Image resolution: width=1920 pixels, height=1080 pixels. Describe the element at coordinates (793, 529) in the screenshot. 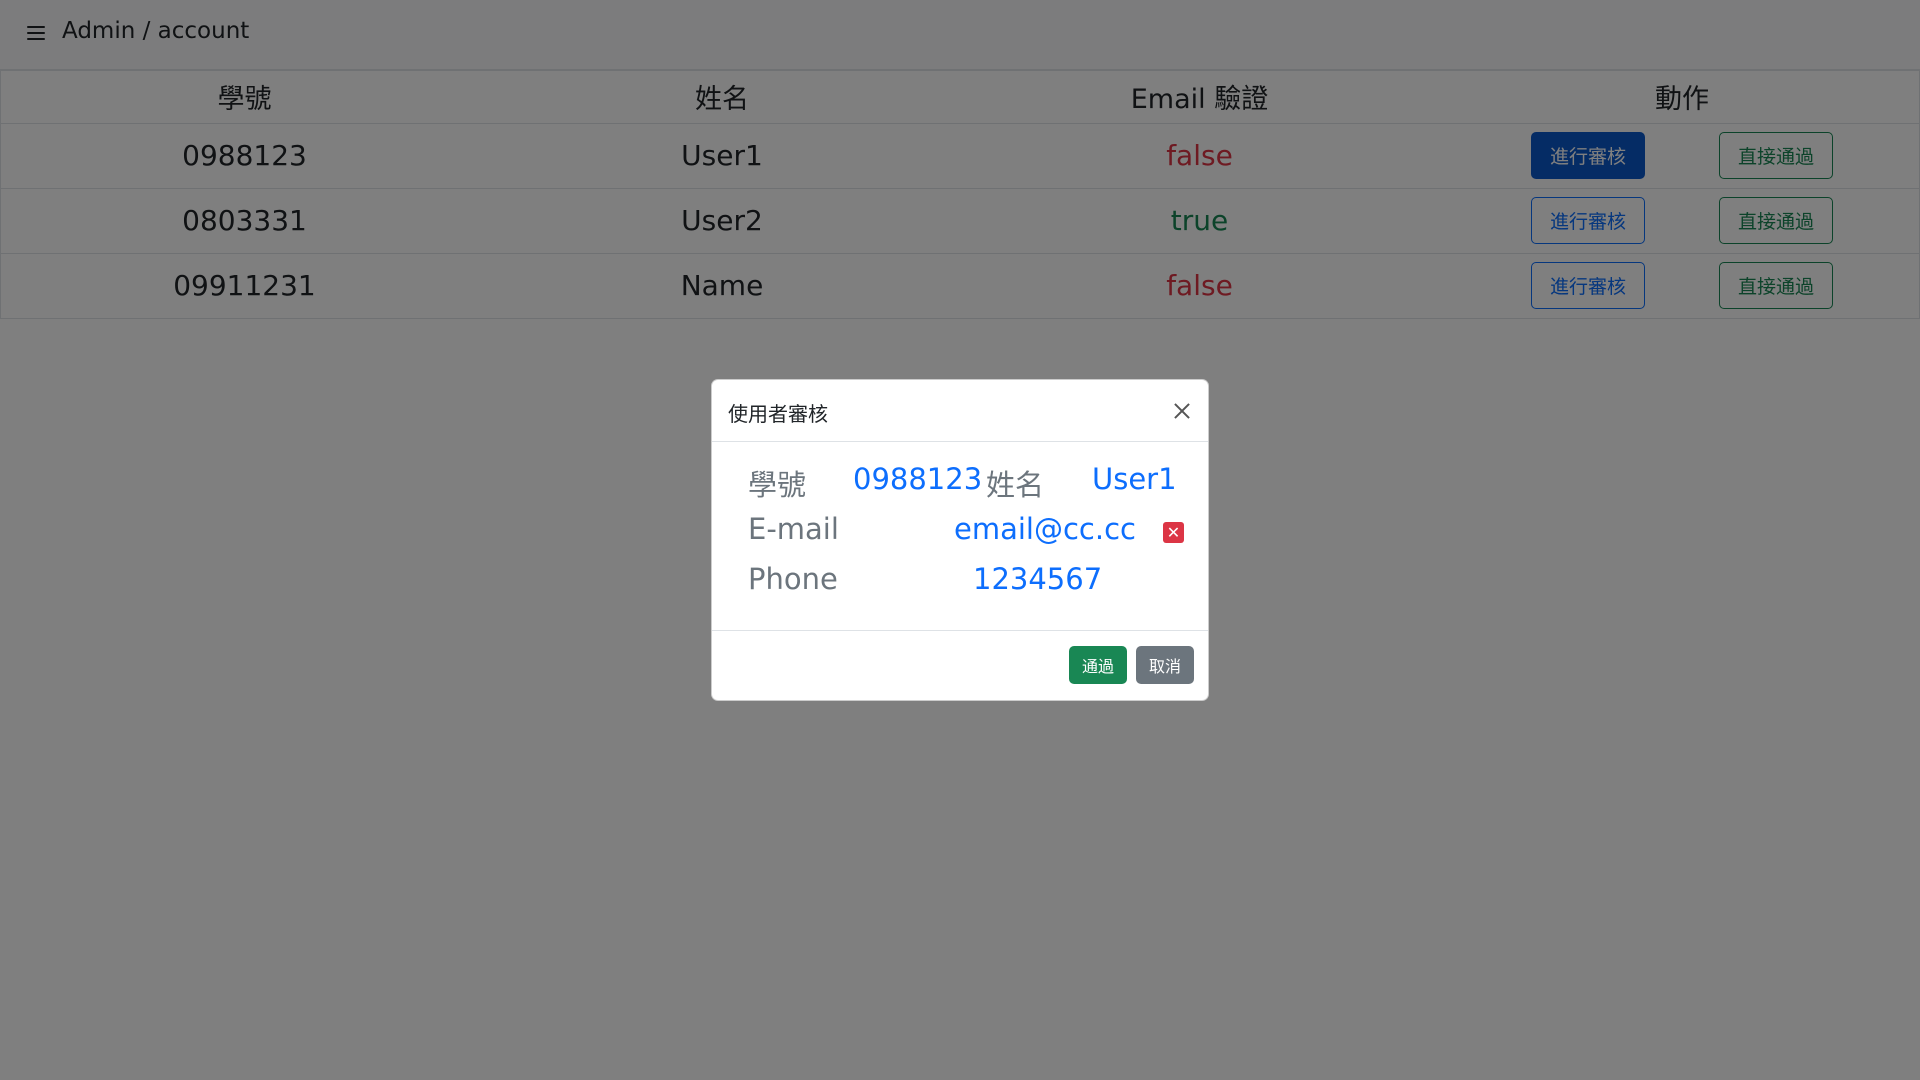

I see `email-label: E-mail` at that location.